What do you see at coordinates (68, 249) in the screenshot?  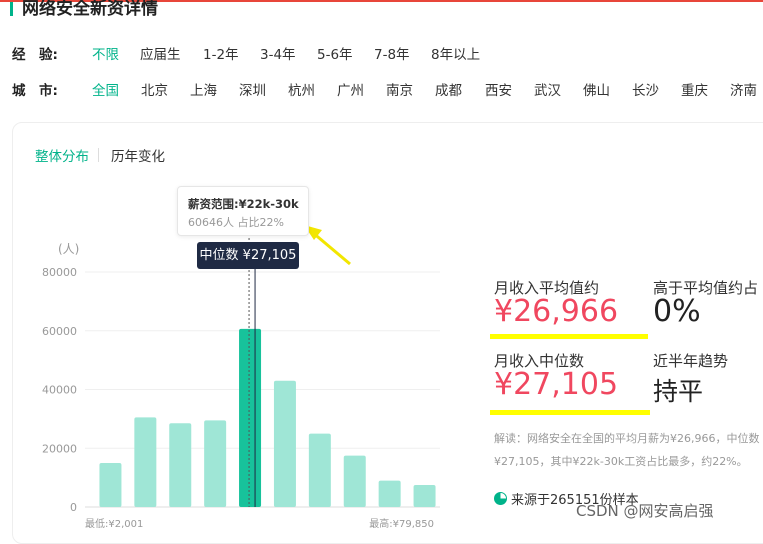 I see `y-axis-unit: (人)` at bounding box center [68, 249].